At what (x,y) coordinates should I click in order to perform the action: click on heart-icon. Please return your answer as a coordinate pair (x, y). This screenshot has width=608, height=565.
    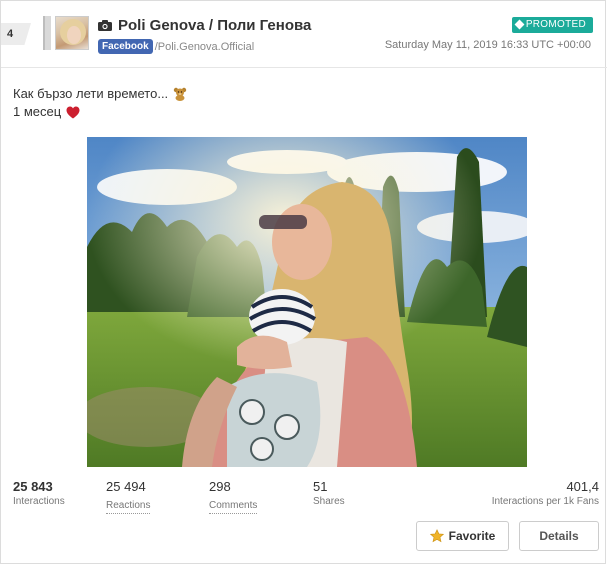
    Looking at the image, I should click on (73, 112).